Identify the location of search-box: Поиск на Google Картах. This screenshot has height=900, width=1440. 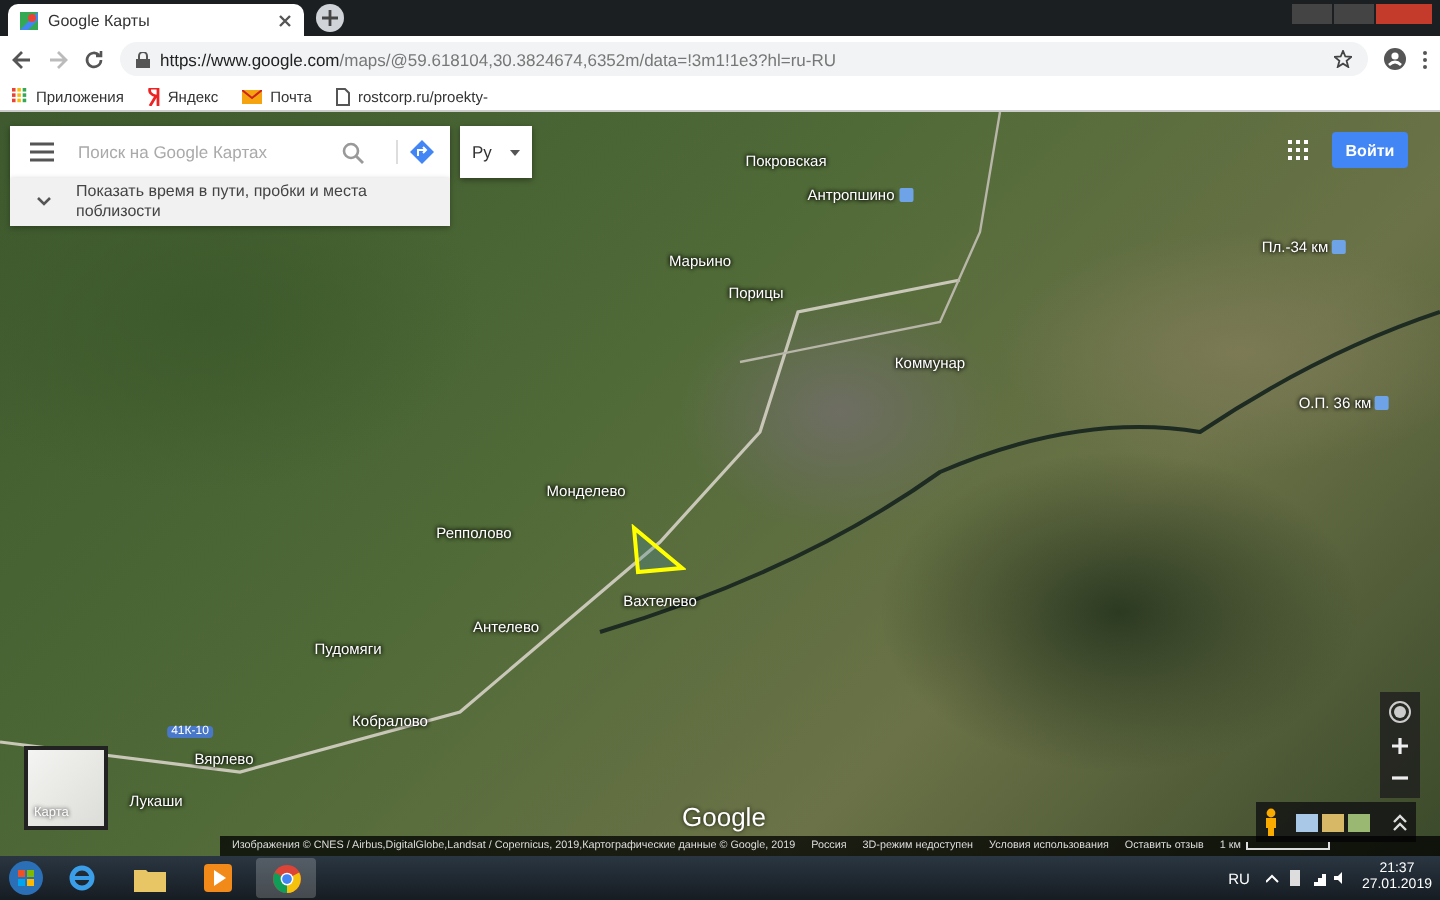
(230, 152).